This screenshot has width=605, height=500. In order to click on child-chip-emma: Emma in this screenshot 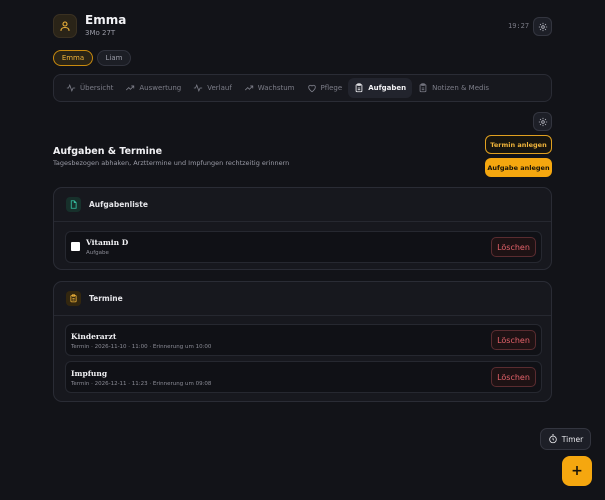, I will do `click(73, 58)`.